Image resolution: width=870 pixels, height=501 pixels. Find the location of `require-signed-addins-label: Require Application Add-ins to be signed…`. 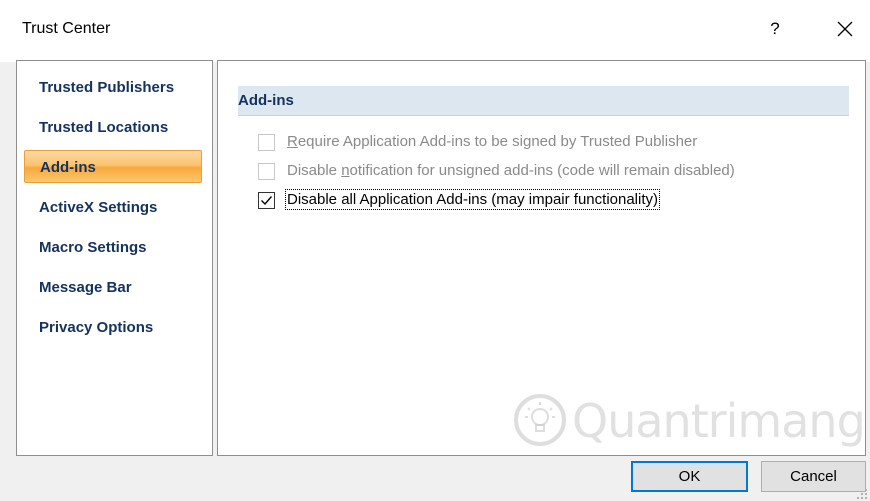

require-signed-addins-label: Require Application Add-ins to be signed… is located at coordinates (492, 141).